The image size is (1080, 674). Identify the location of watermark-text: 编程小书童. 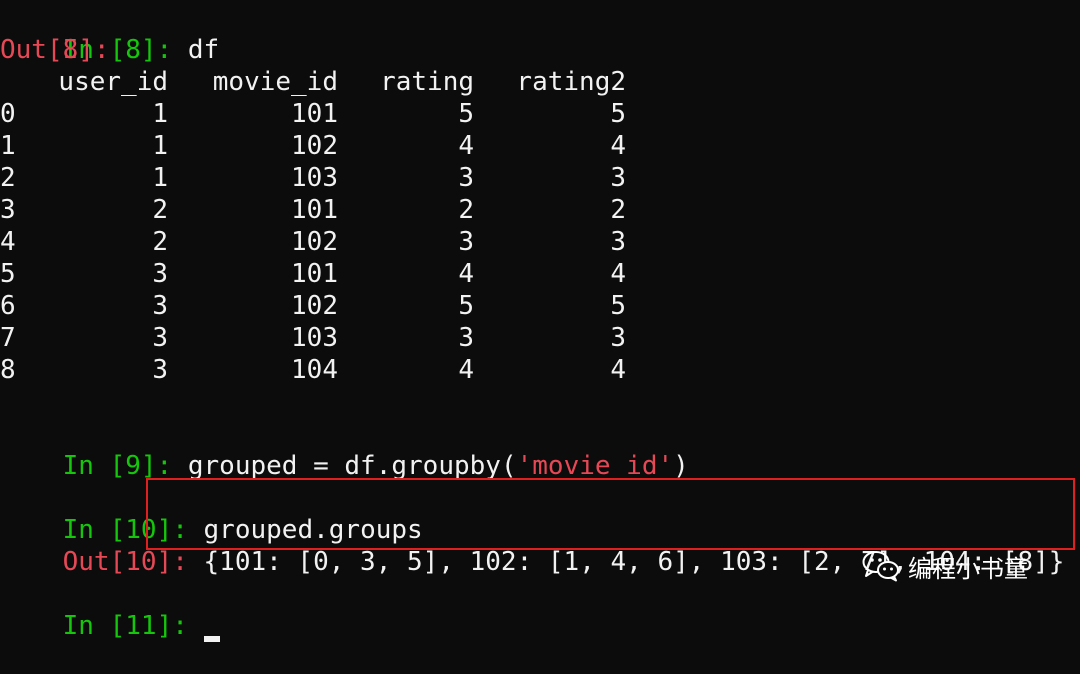
(968, 568).